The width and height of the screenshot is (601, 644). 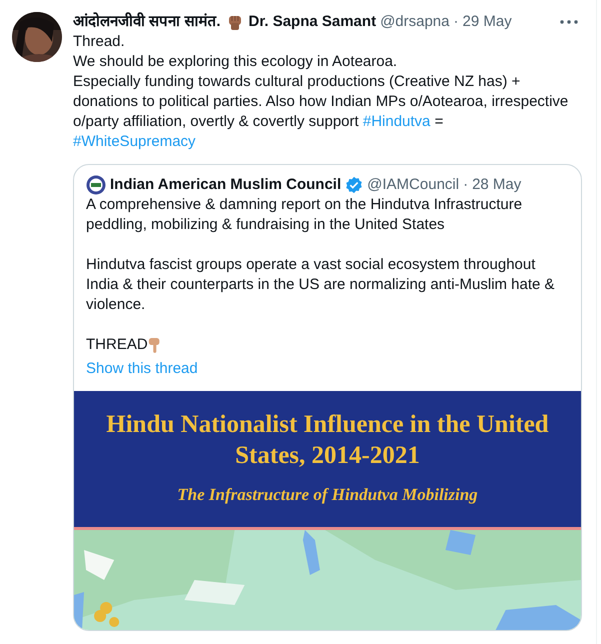 What do you see at coordinates (569, 22) in the screenshot?
I see `more-icon` at bounding box center [569, 22].